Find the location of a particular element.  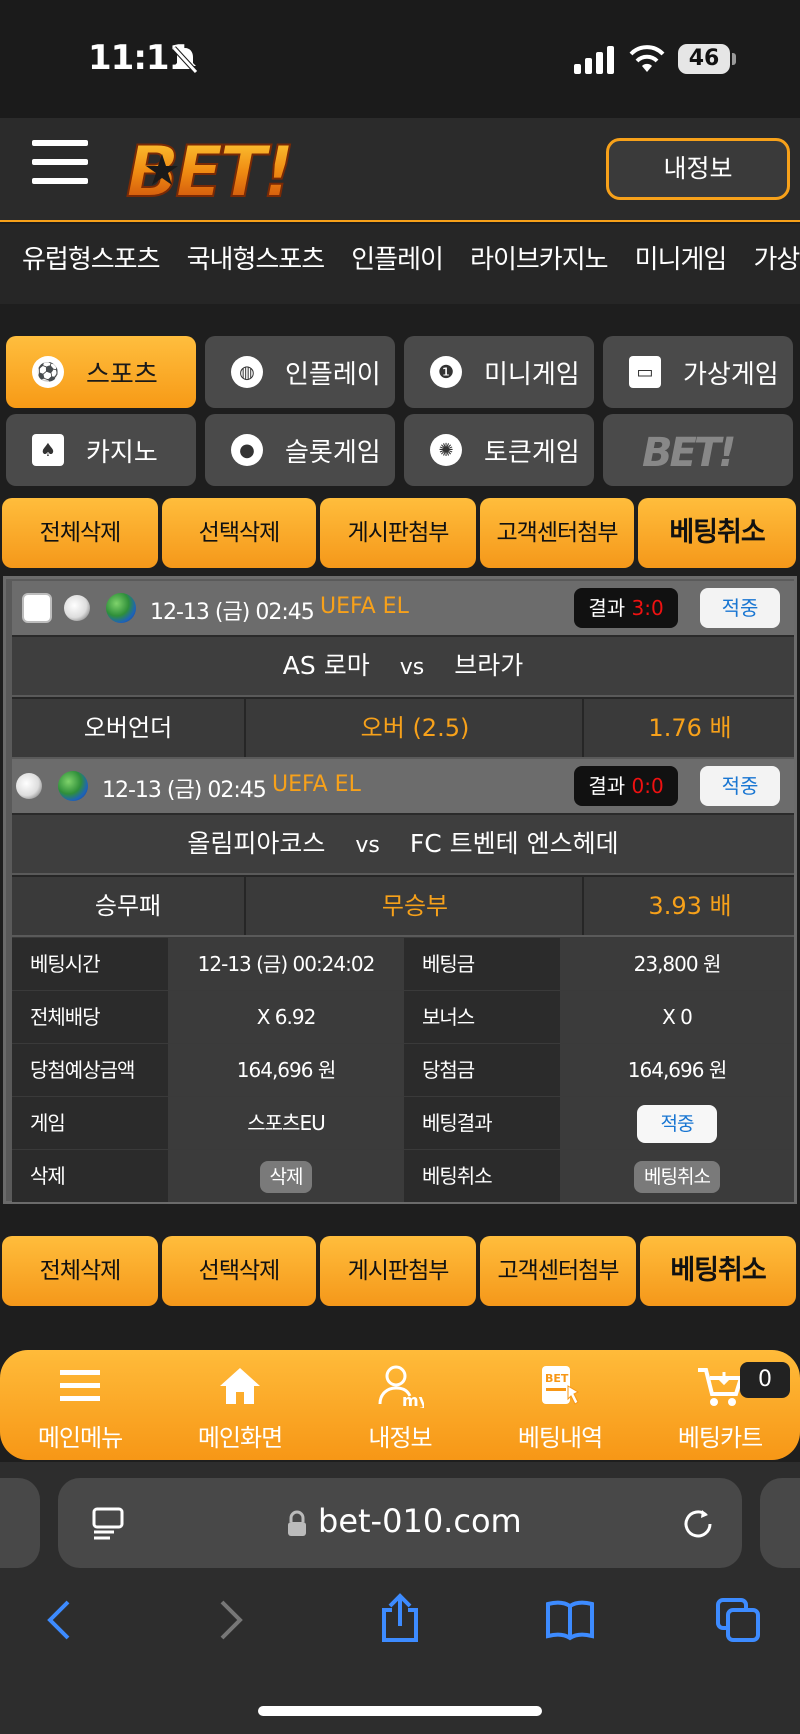

bonus-value: X 0 is located at coordinates (677, 1017).